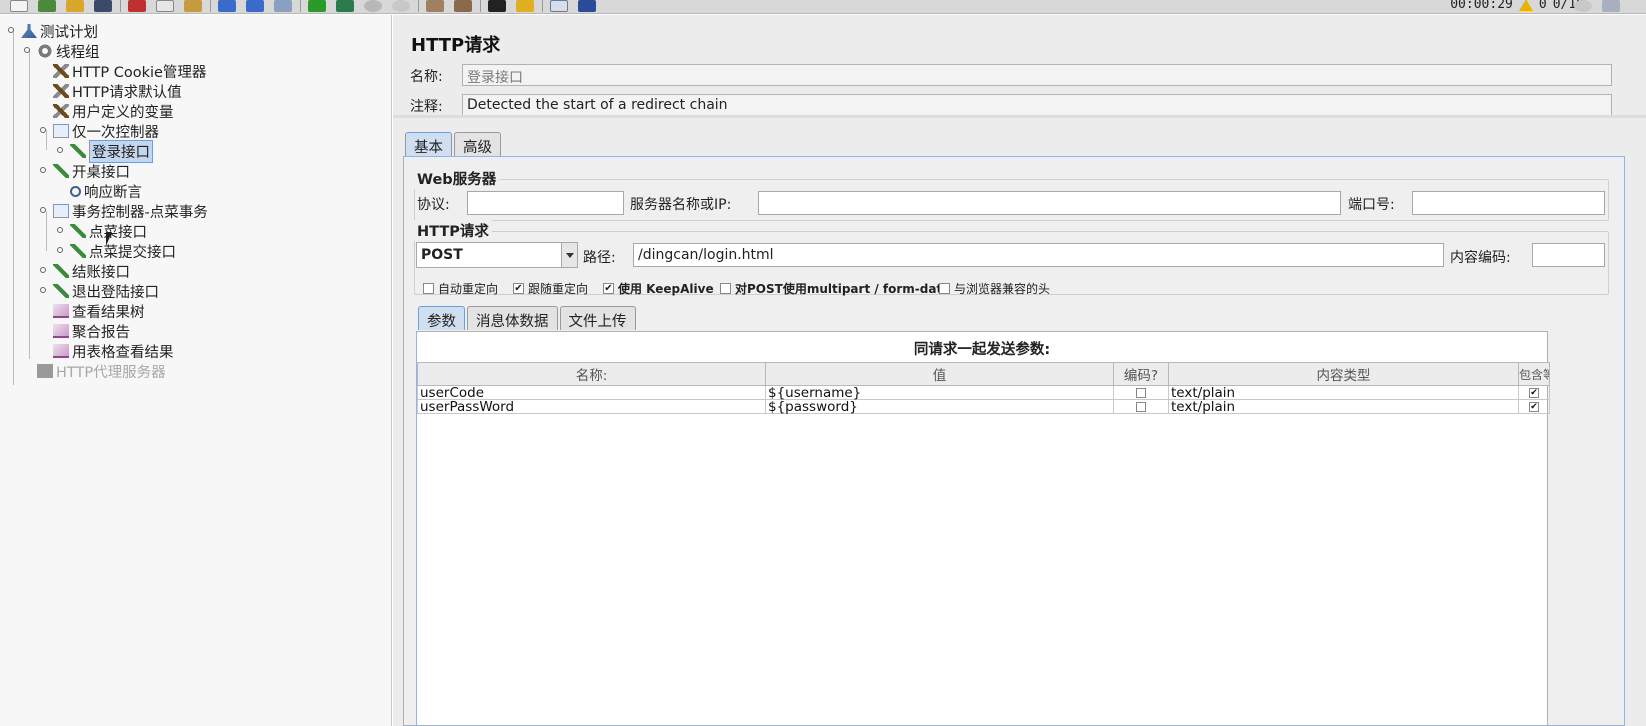 The width and height of the screenshot is (1646, 726). What do you see at coordinates (939, 392) in the screenshot?
I see `param-value-cell: ${username}` at bounding box center [939, 392].